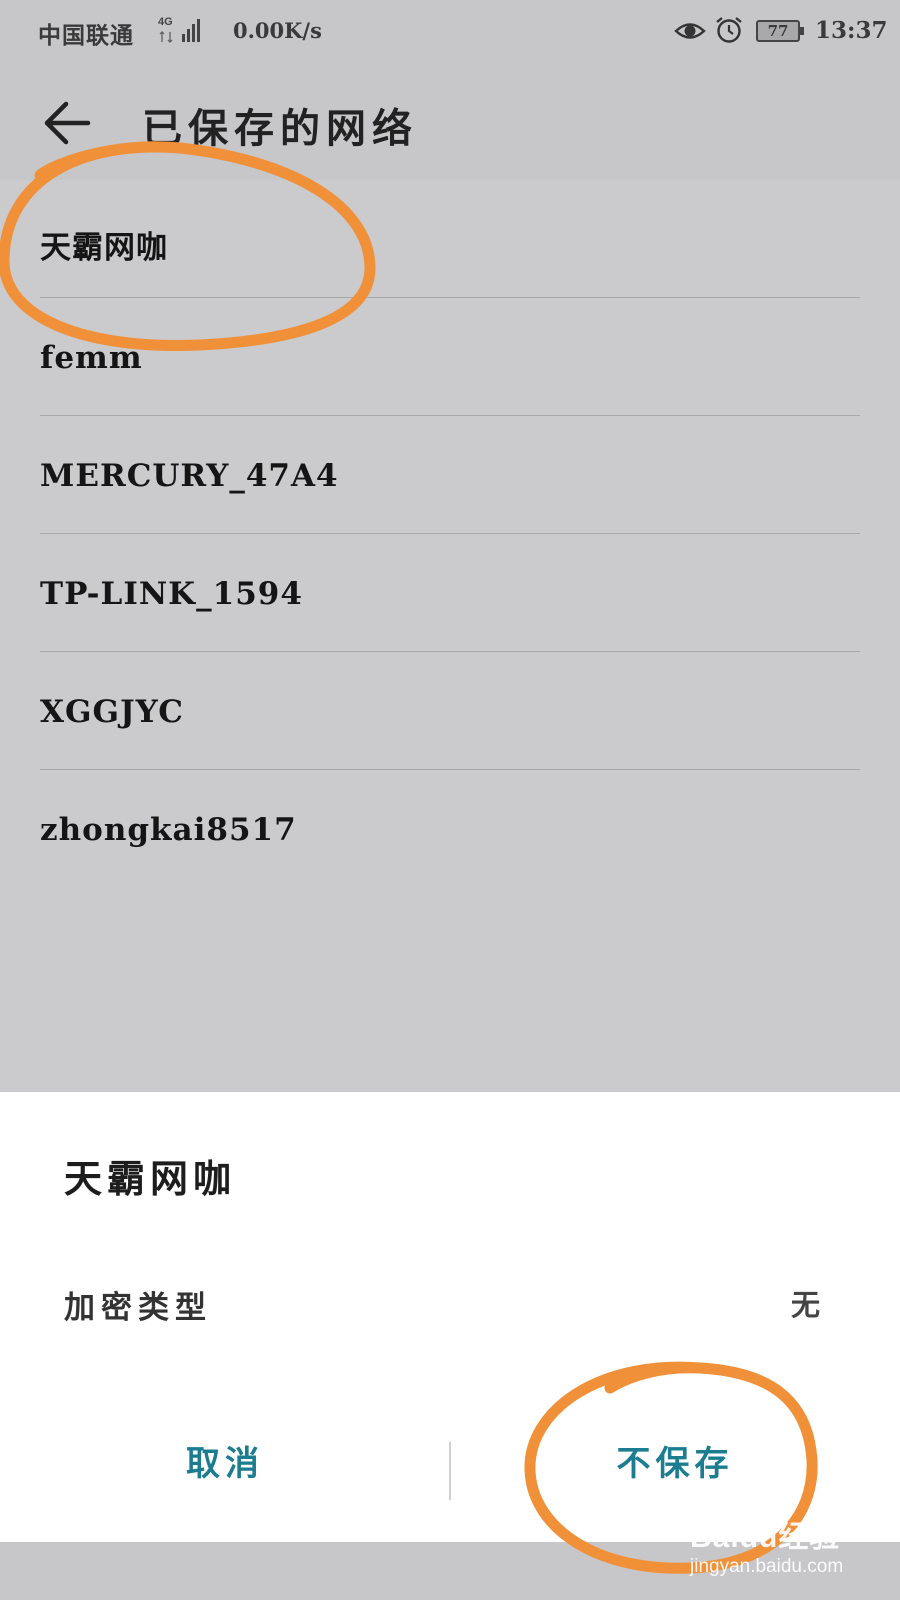  Describe the element at coordinates (729, 30) in the screenshot. I see `alarm-icon` at that location.